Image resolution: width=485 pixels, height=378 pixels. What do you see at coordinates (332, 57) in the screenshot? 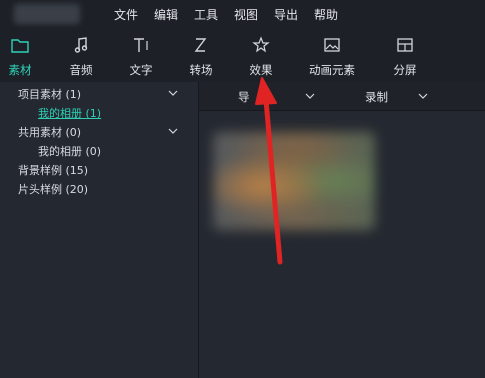
I see `tab-animated-elements: 动画元素` at bounding box center [332, 57].